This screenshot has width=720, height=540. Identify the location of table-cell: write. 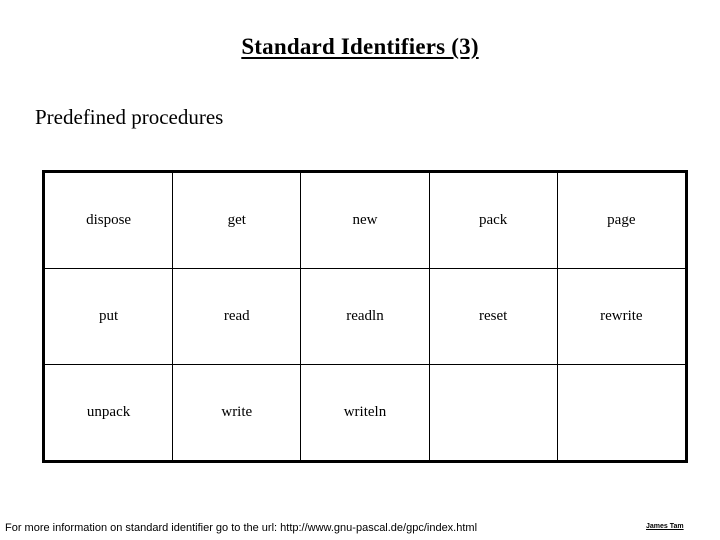
(237, 413).